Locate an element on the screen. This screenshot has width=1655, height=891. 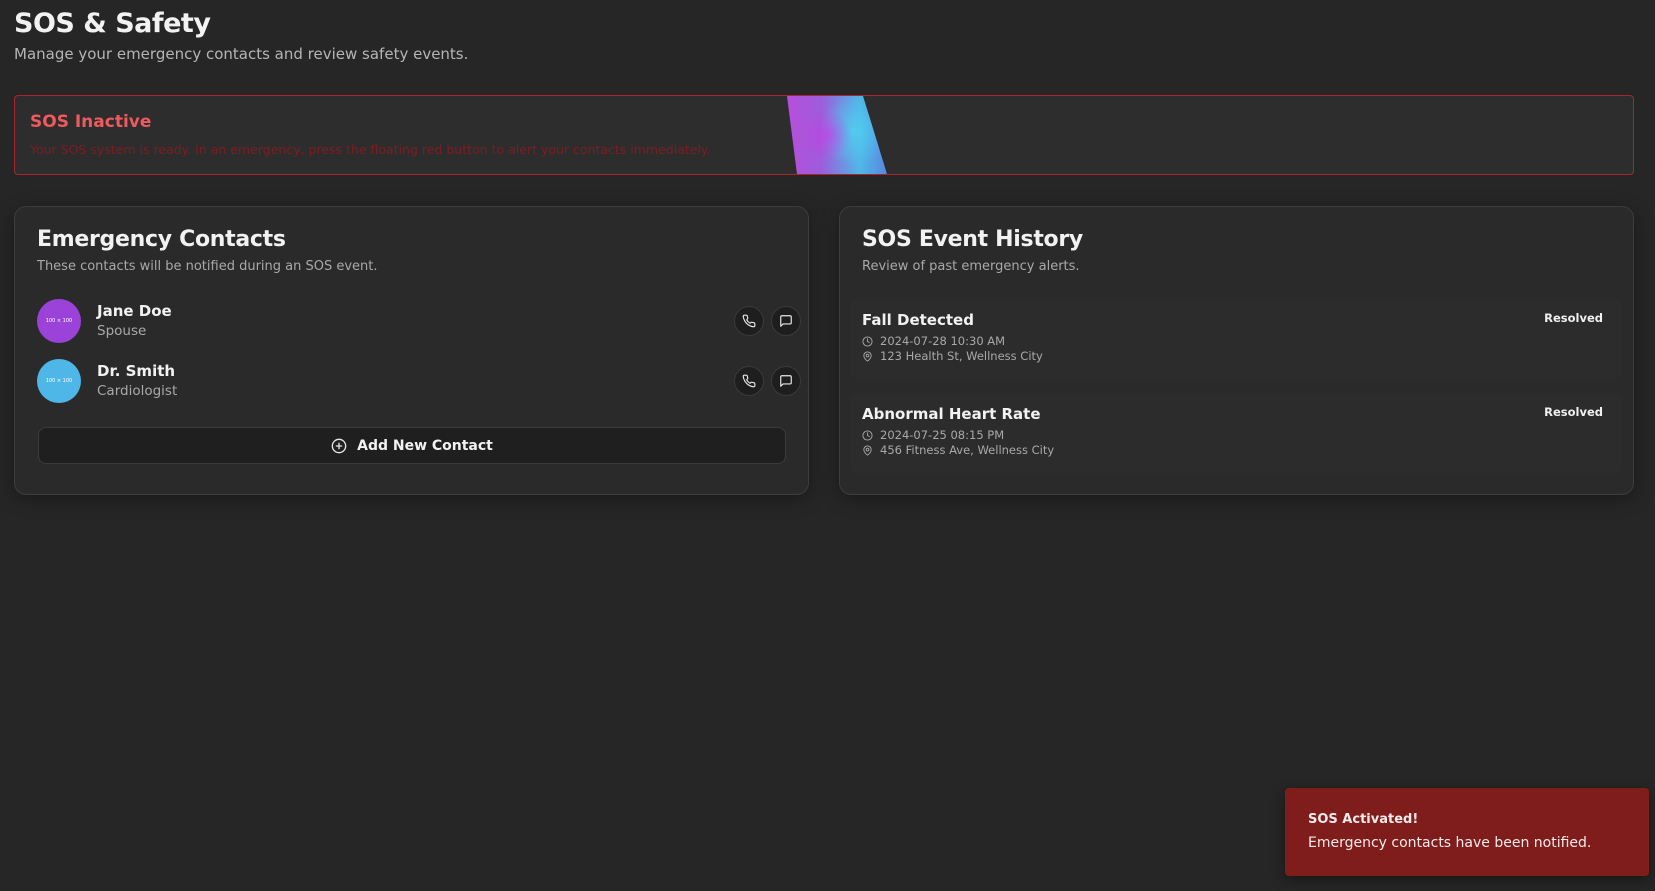
contact-name: Dr. Smith is located at coordinates (136, 371).